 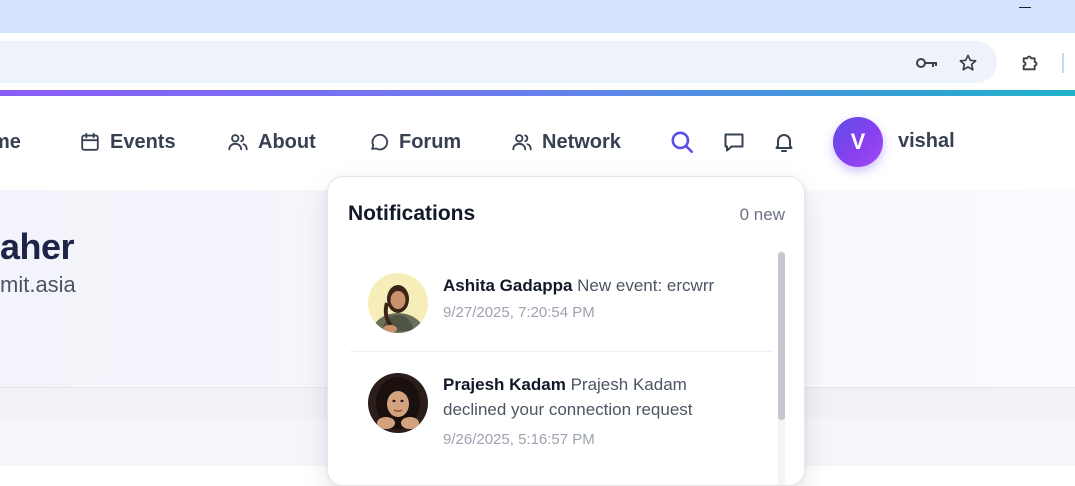 What do you see at coordinates (1026, 7) in the screenshot?
I see `minimize-icon` at bounding box center [1026, 7].